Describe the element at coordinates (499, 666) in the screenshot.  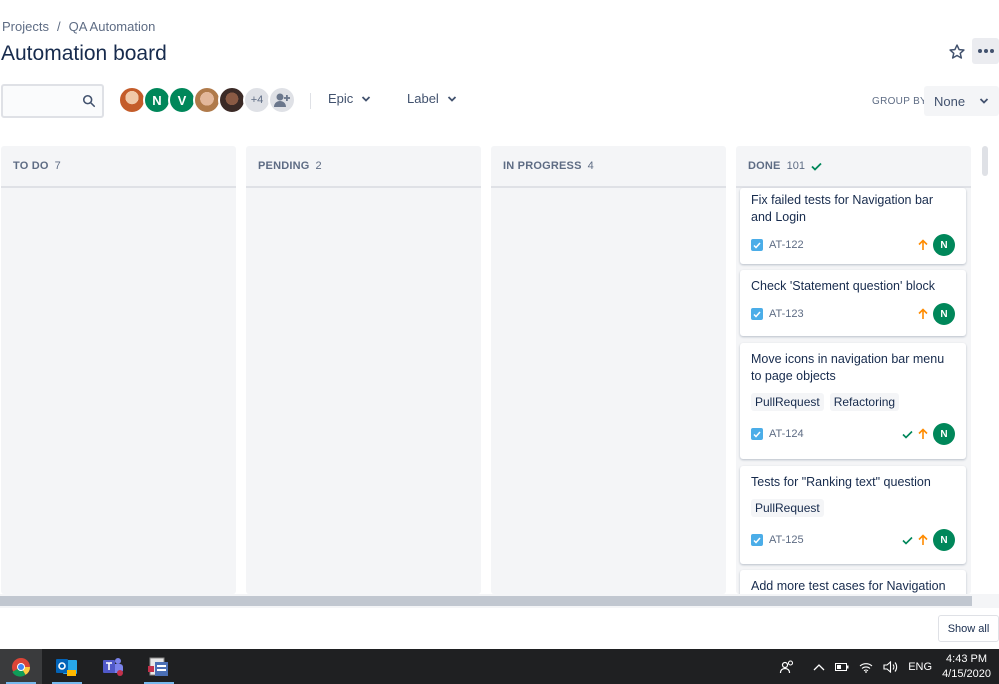
I see `taskbar: ENG 4:43 PM 4/15/2020` at that location.